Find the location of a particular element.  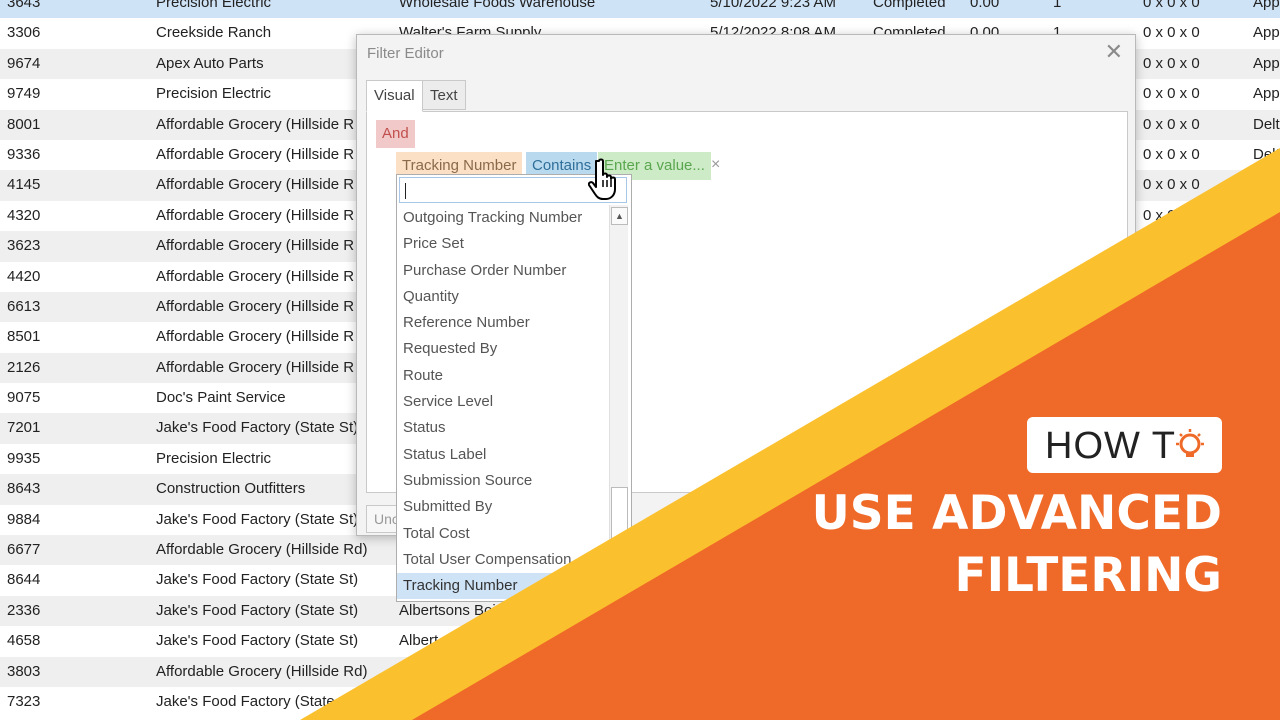

tab-visual: Visual is located at coordinates (394, 96).